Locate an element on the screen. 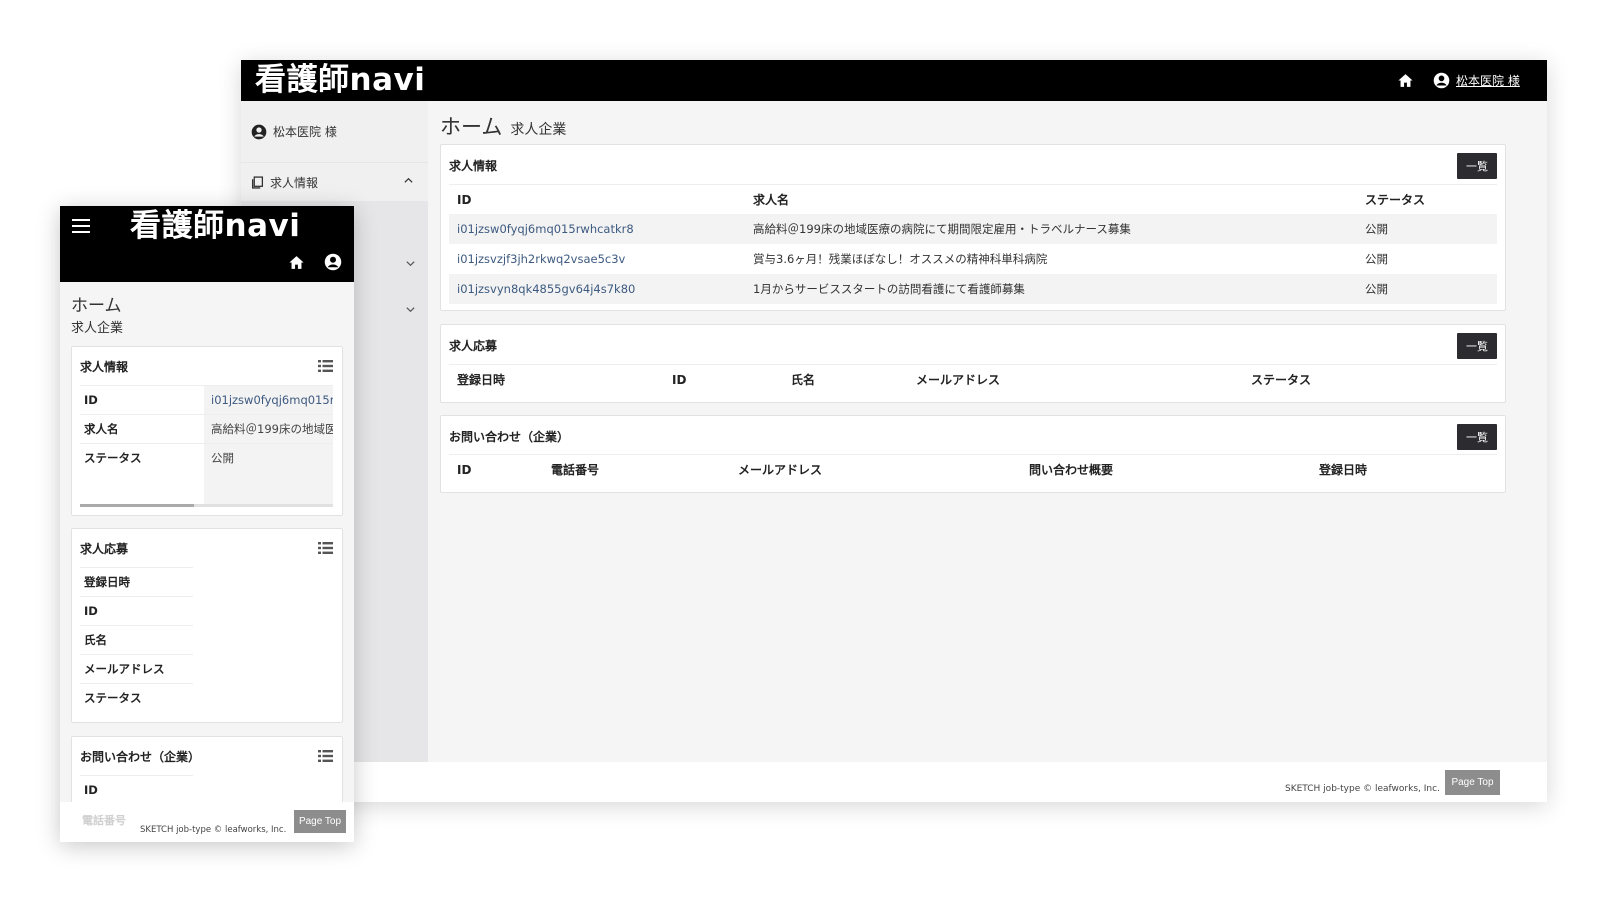 The height and width of the screenshot is (921, 1601). inquiries-list-button: 一覧 is located at coordinates (1477, 437).